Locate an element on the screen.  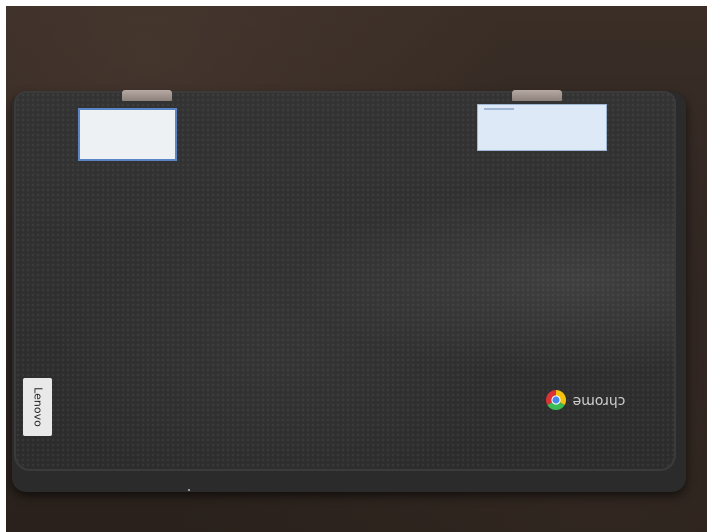
asset-sticker is located at coordinates (127, 134).